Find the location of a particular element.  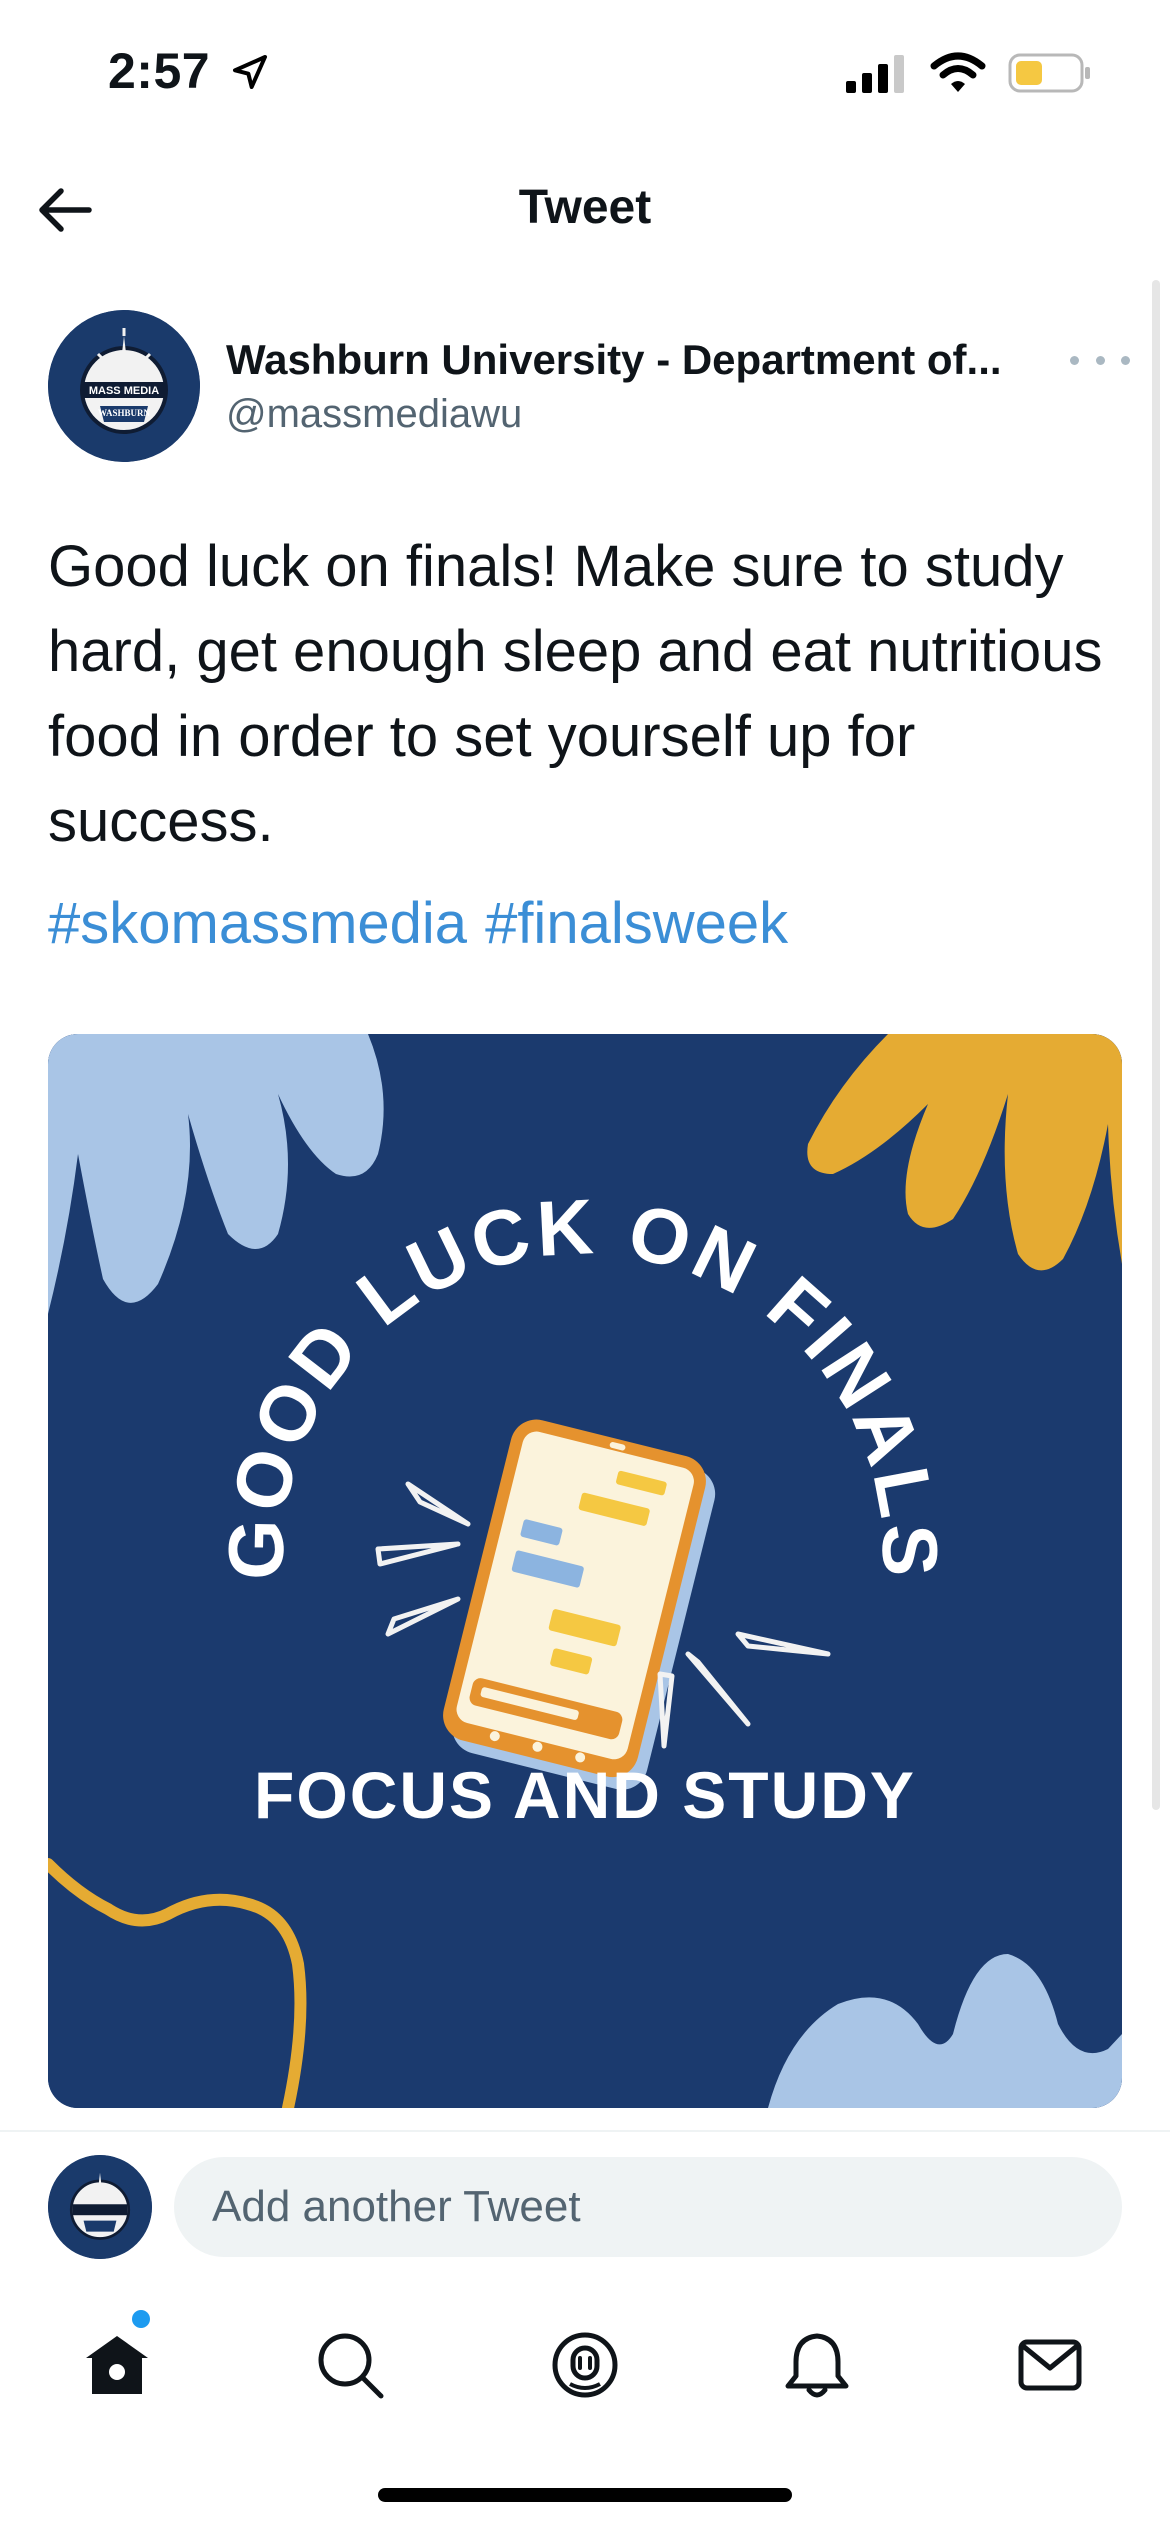

battery-icon is located at coordinates (1049, 73).